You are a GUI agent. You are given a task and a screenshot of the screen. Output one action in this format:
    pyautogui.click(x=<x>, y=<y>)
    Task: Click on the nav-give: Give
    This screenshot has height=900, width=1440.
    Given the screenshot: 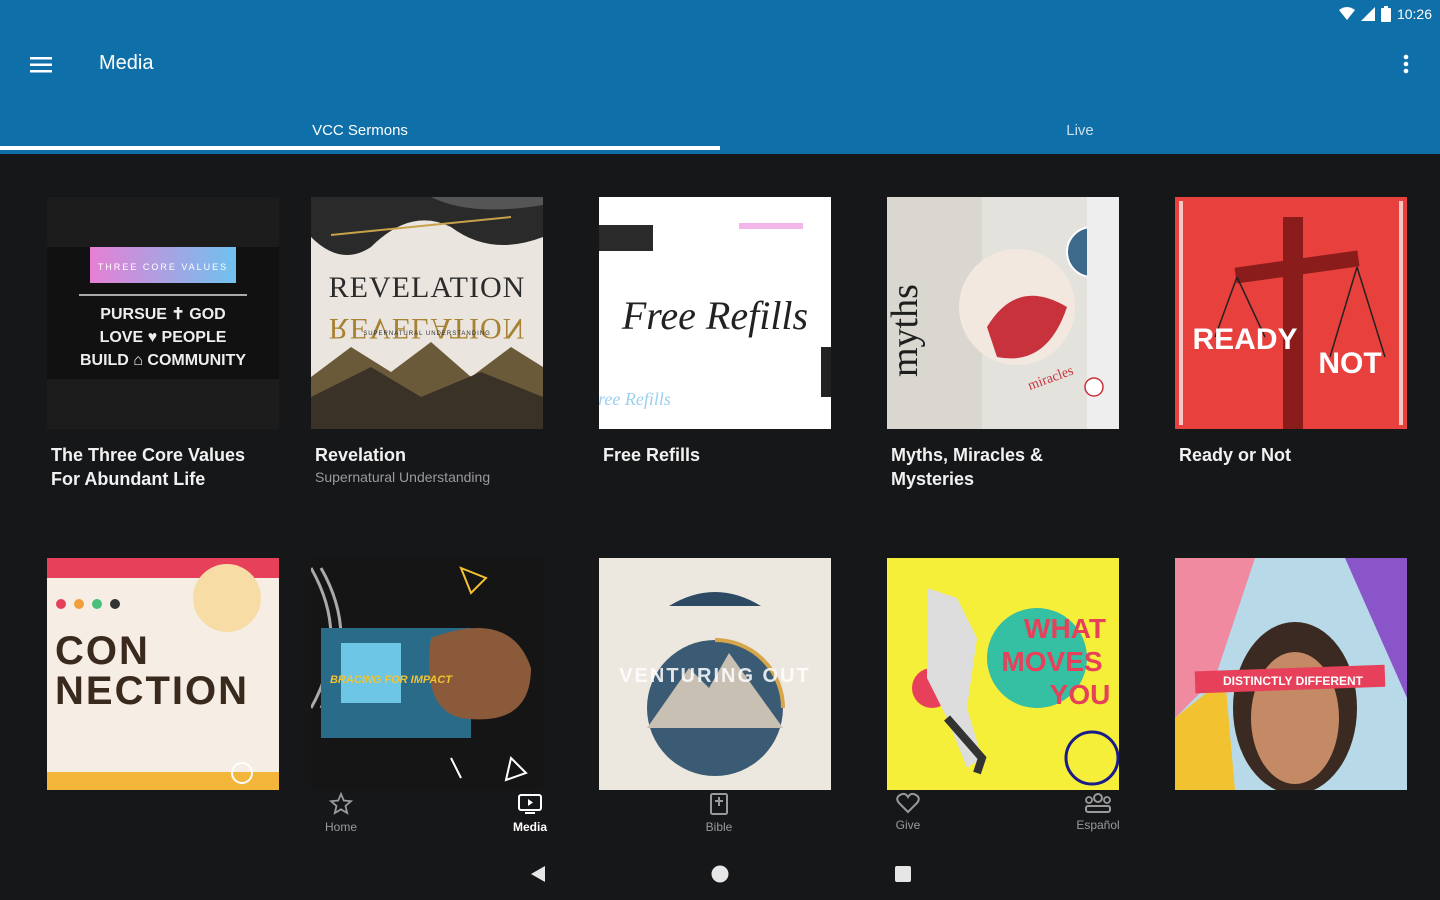 What is the action you would take?
    pyautogui.click(x=908, y=819)
    